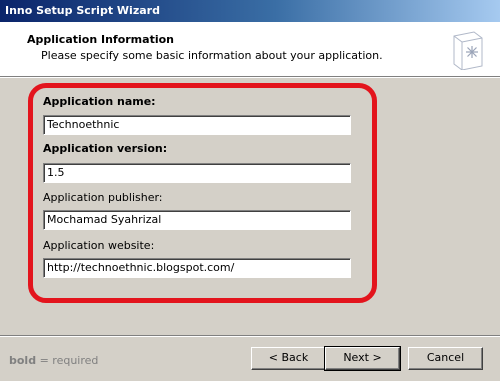  What do you see at coordinates (362, 358) in the screenshot?
I see `next-button: Next >` at bounding box center [362, 358].